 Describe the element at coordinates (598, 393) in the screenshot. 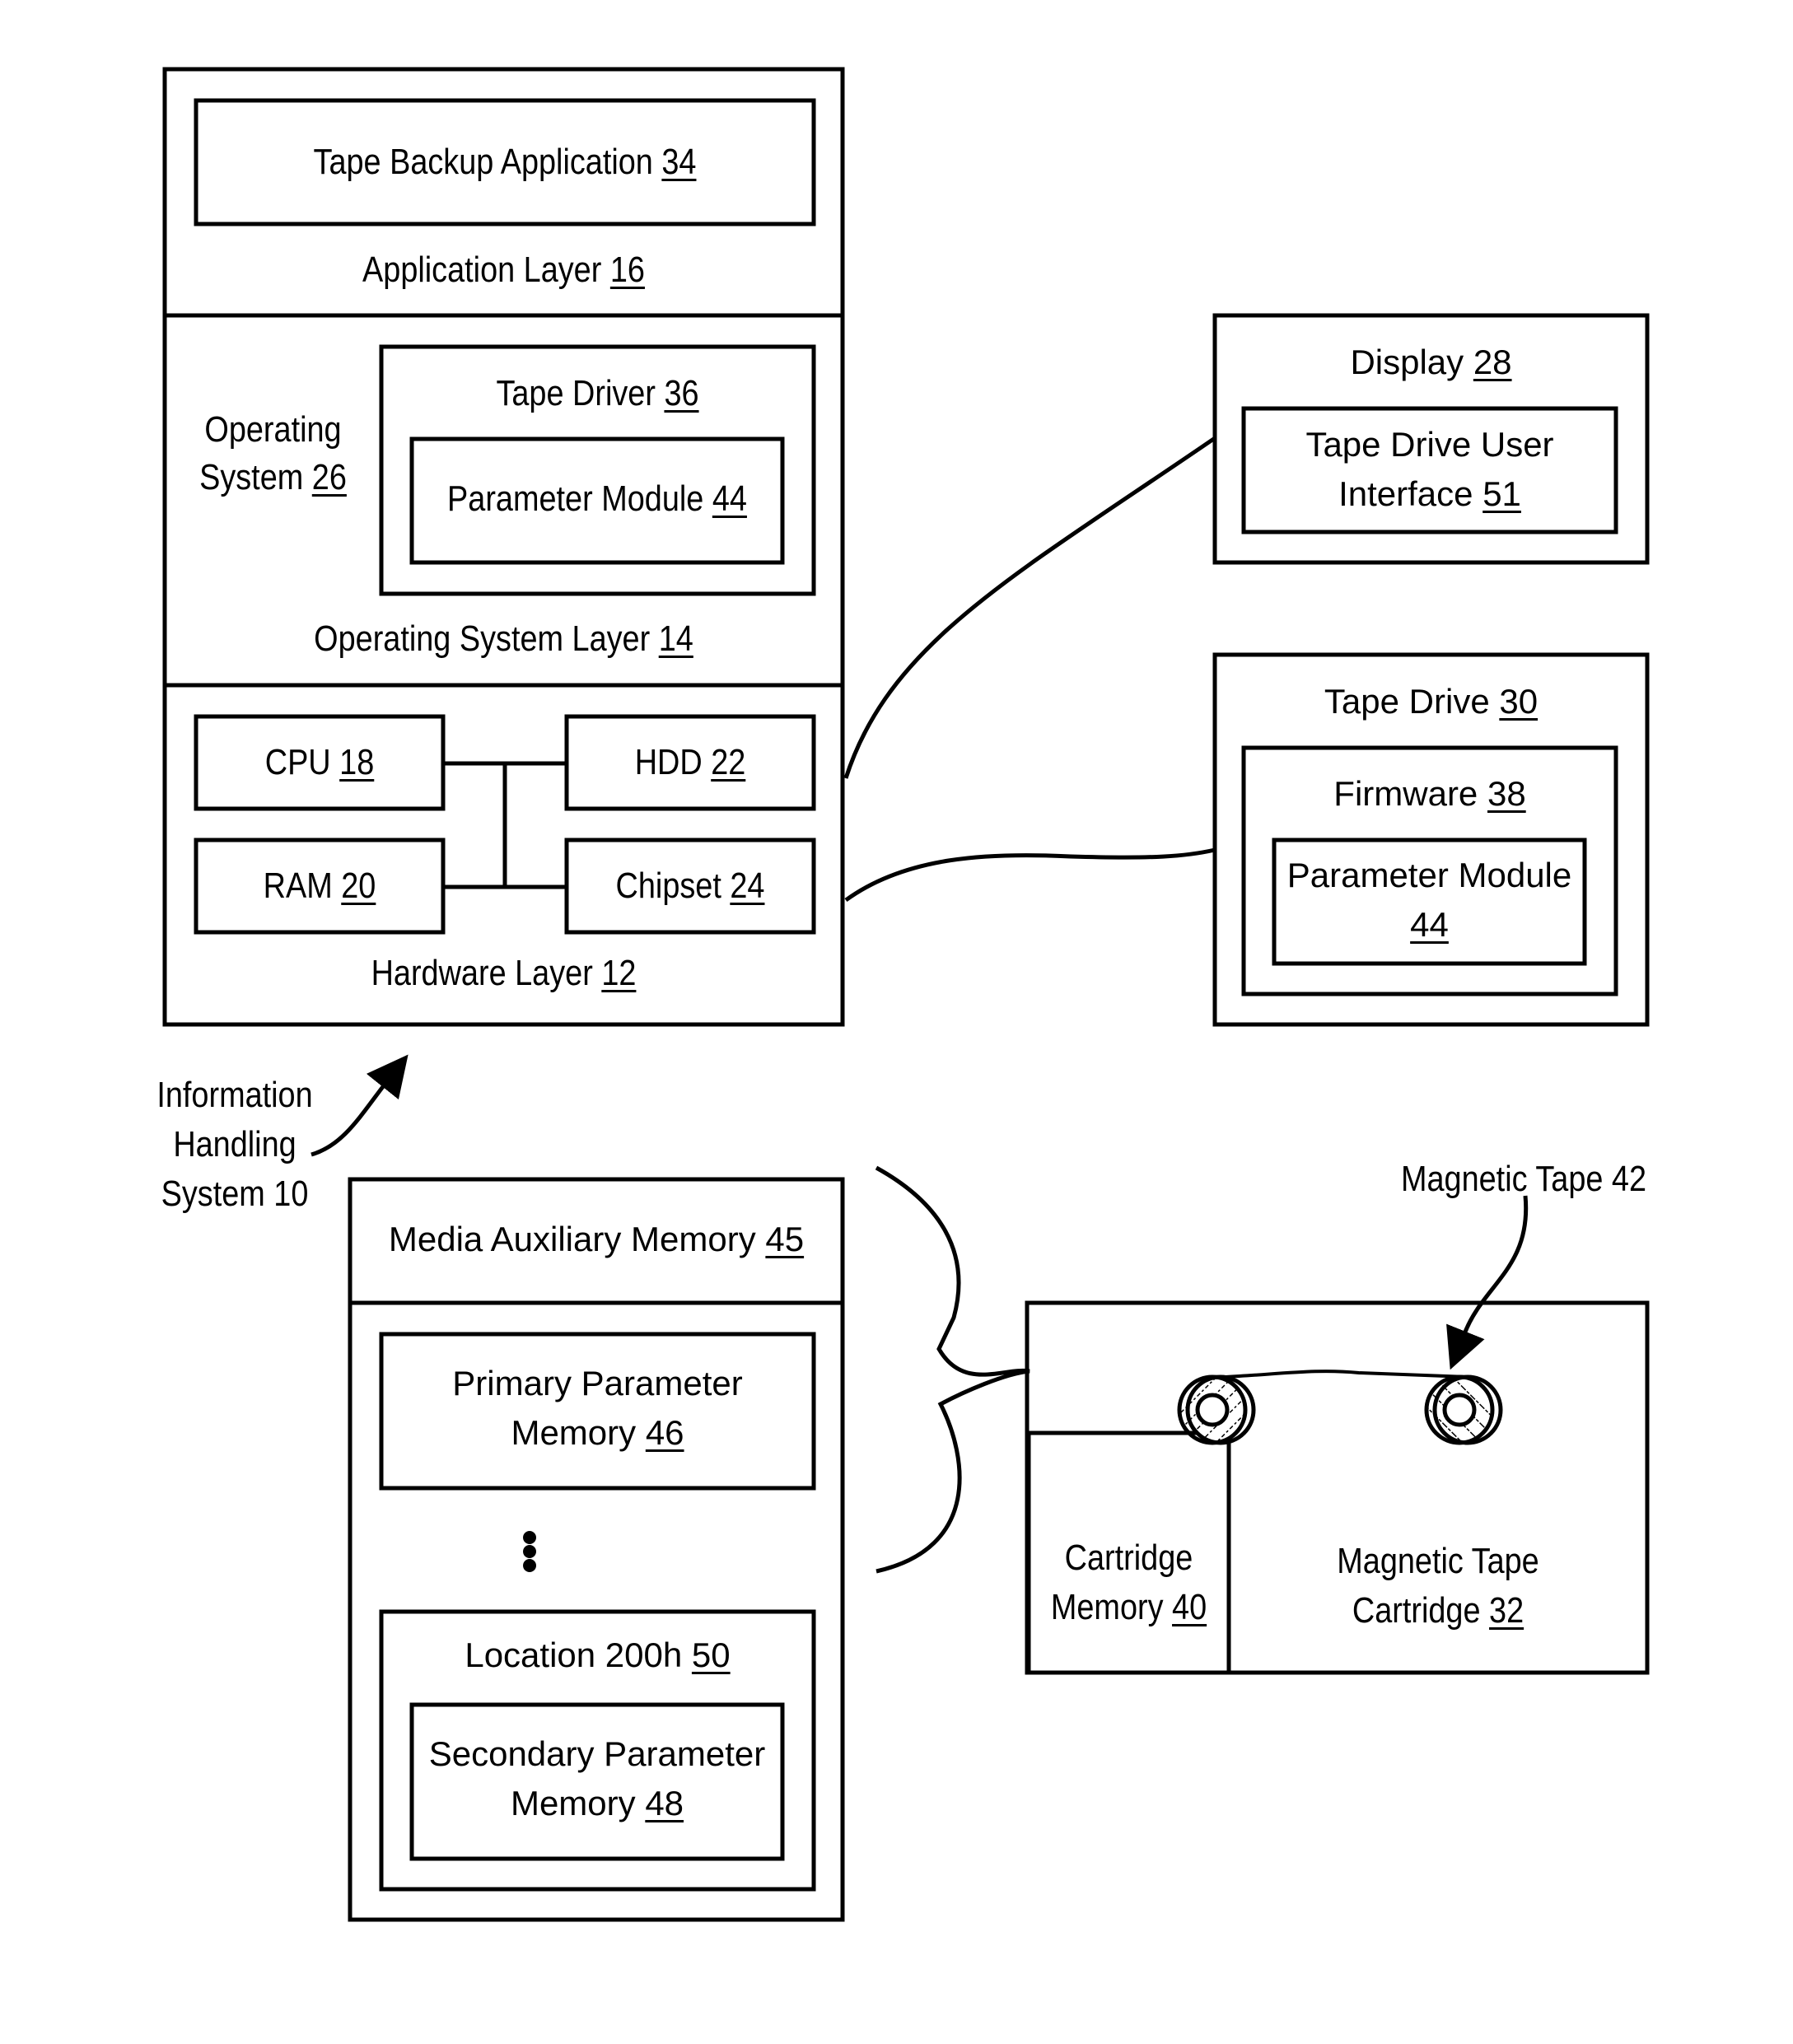

I see `tape-driver-label: Tape Driver 36` at that location.